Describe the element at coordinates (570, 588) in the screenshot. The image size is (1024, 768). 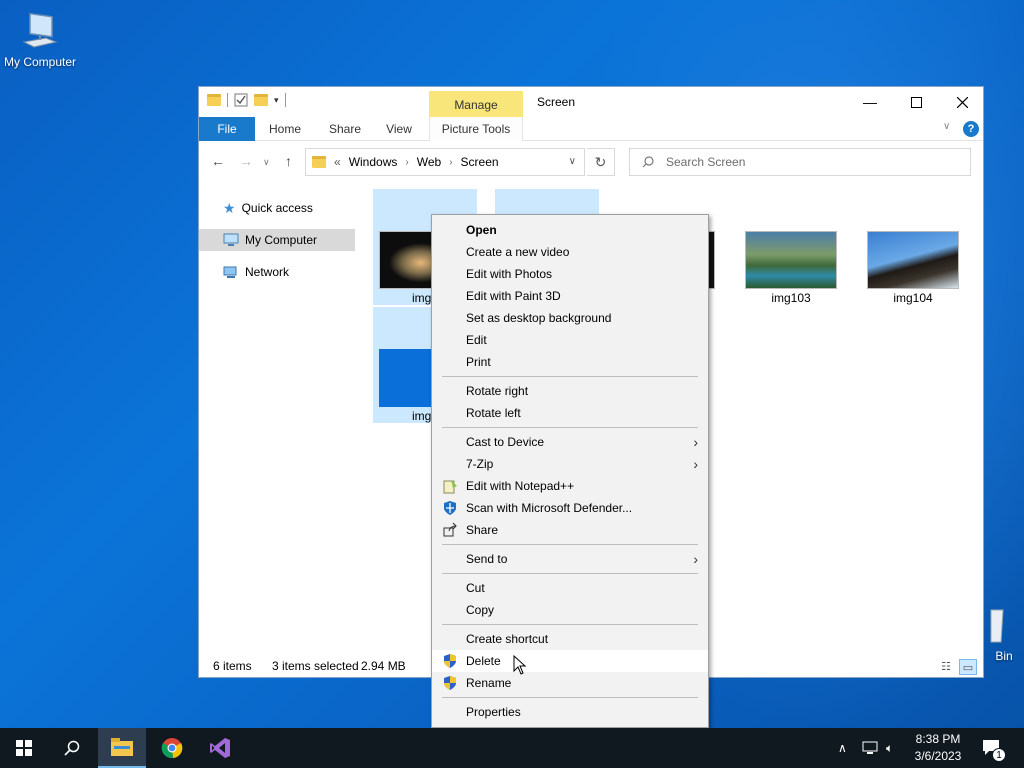
I see `menu-item-cut: Cut` at that location.